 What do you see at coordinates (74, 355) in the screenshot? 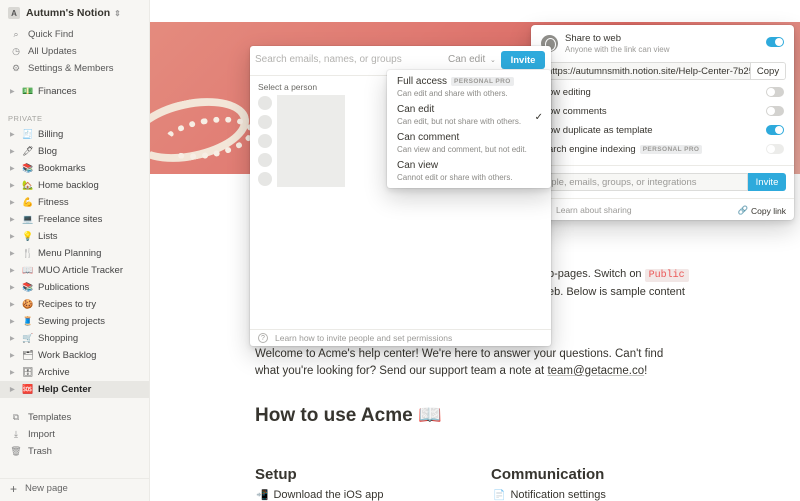
I see `sidebar-item-work-backlog: ▶ 🗂 Work Backlog` at bounding box center [74, 355].